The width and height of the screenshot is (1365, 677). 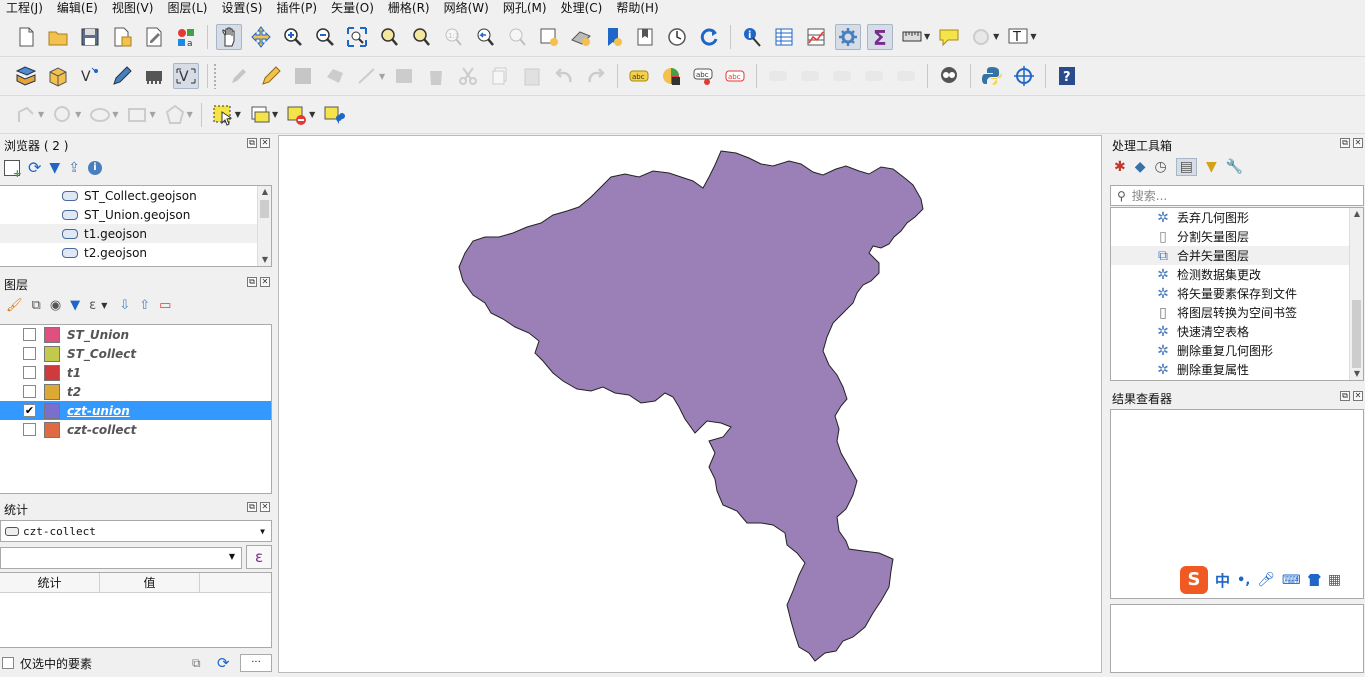 I want to click on pan-map-icon, so click(x=229, y=36).